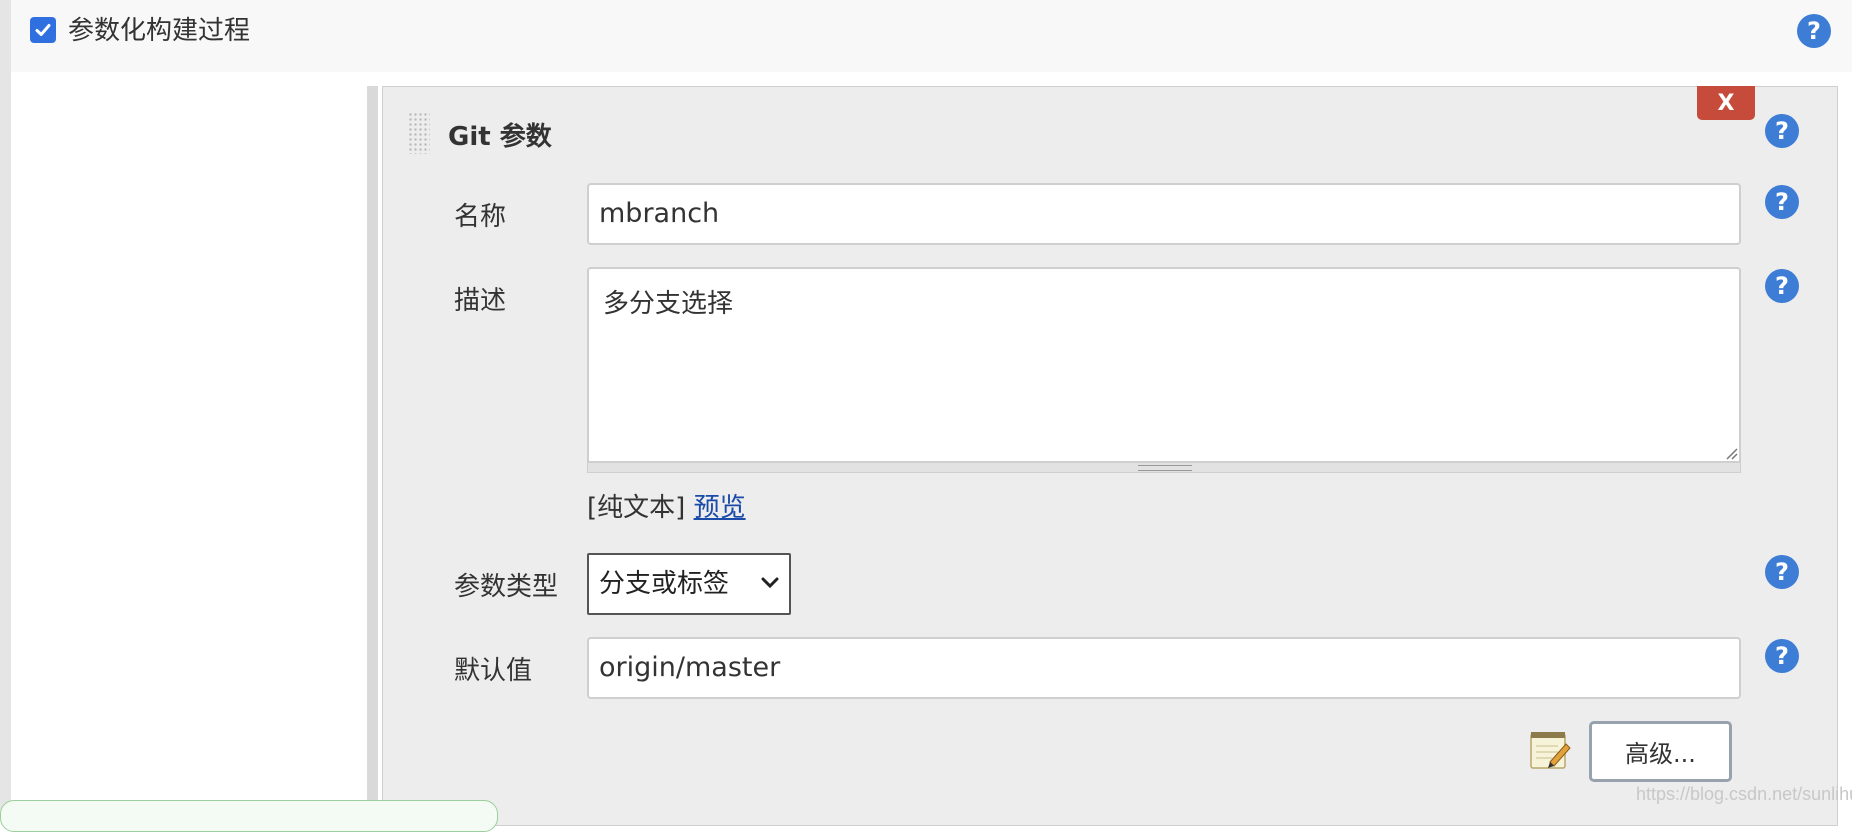  Describe the element at coordinates (5, 406) in the screenshot. I see `left-border` at that location.